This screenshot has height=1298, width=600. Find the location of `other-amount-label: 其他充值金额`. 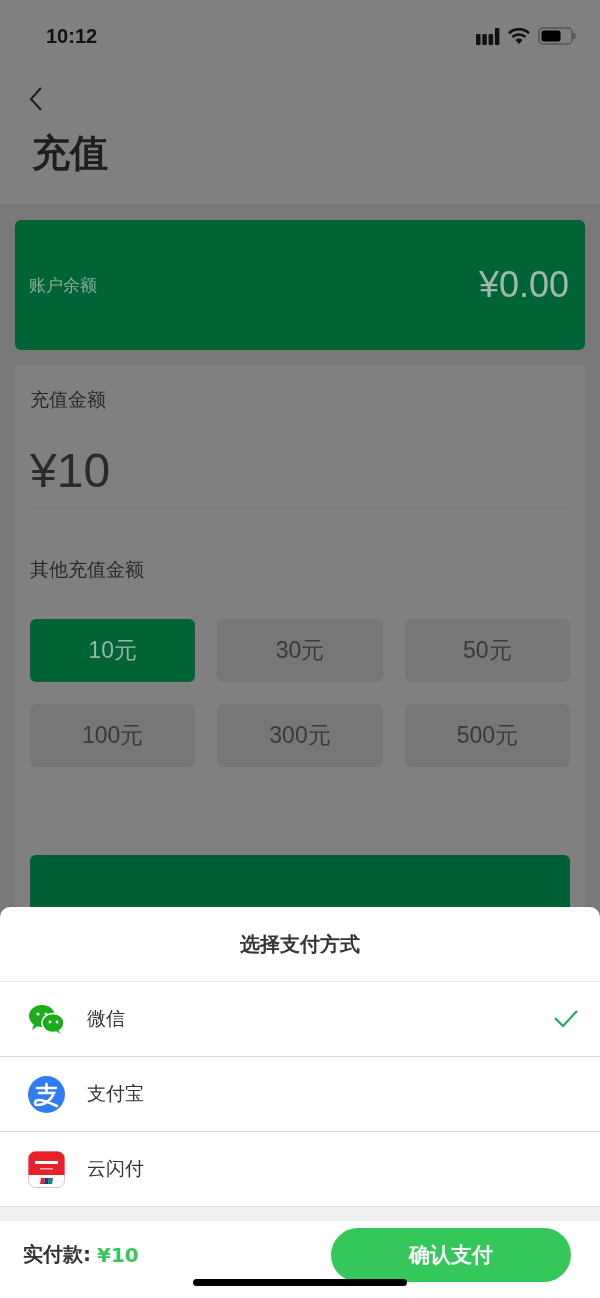

other-amount-label: 其他充值金额 is located at coordinates (87, 569).